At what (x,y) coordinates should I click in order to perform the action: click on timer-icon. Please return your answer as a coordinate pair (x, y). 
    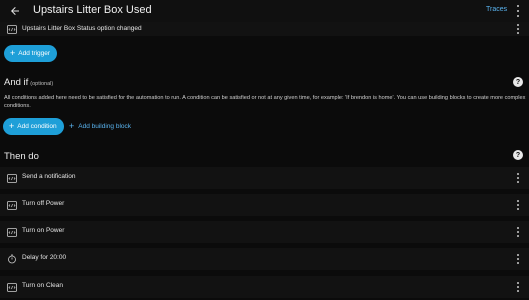
    Looking at the image, I should click on (12, 259).